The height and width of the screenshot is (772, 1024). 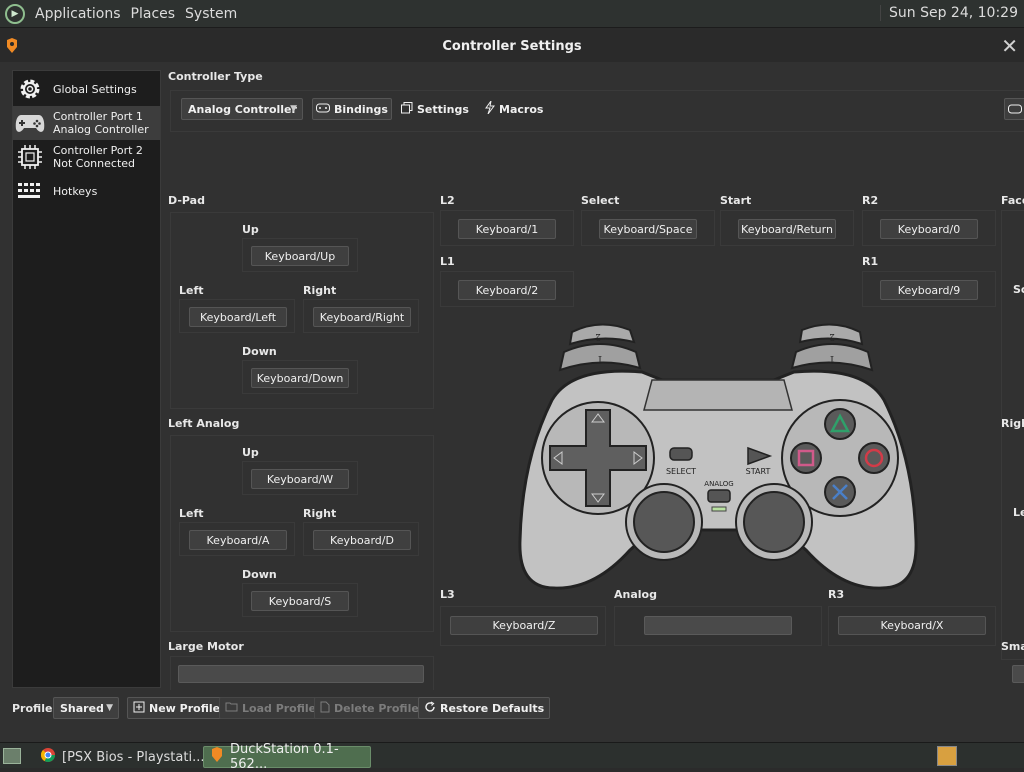 What do you see at coordinates (787, 229) in the screenshot?
I see `start-binding-button: Keyboard/Return` at bounding box center [787, 229].